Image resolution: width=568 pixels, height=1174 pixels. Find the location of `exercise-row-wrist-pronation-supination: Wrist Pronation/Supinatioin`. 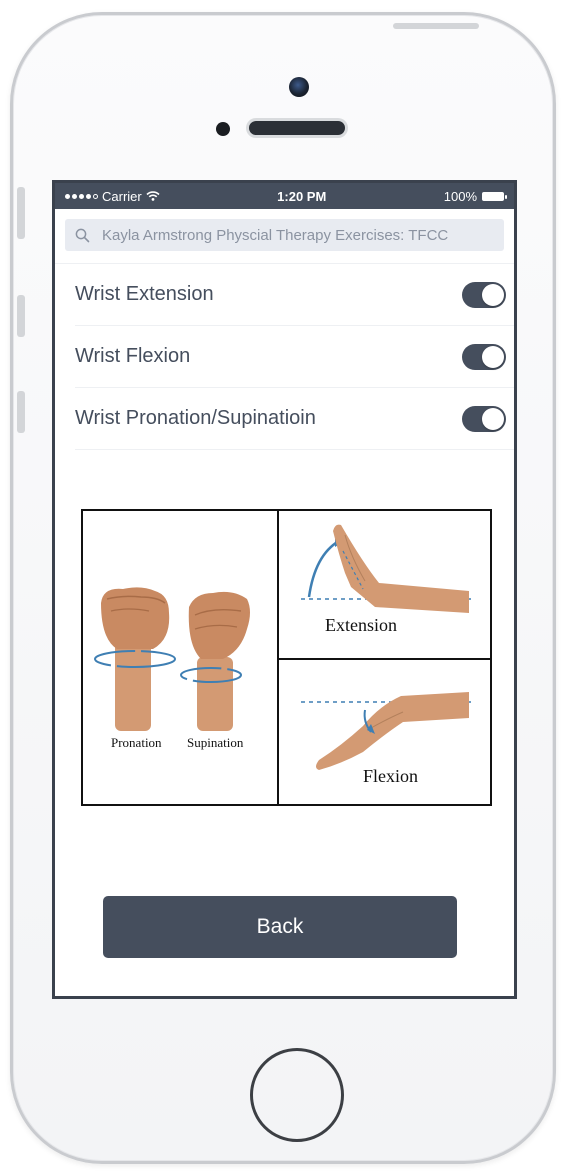

exercise-row-wrist-pronation-supination: Wrist Pronation/Supinatioin is located at coordinates (294, 419).